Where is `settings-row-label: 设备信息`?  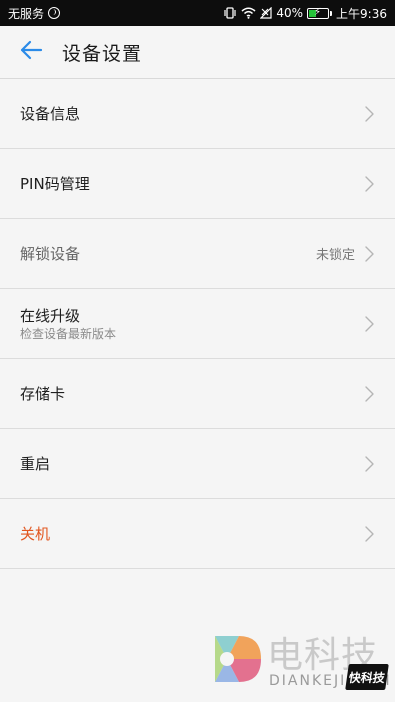
settings-row-label: 设备信息 is located at coordinates (50, 113).